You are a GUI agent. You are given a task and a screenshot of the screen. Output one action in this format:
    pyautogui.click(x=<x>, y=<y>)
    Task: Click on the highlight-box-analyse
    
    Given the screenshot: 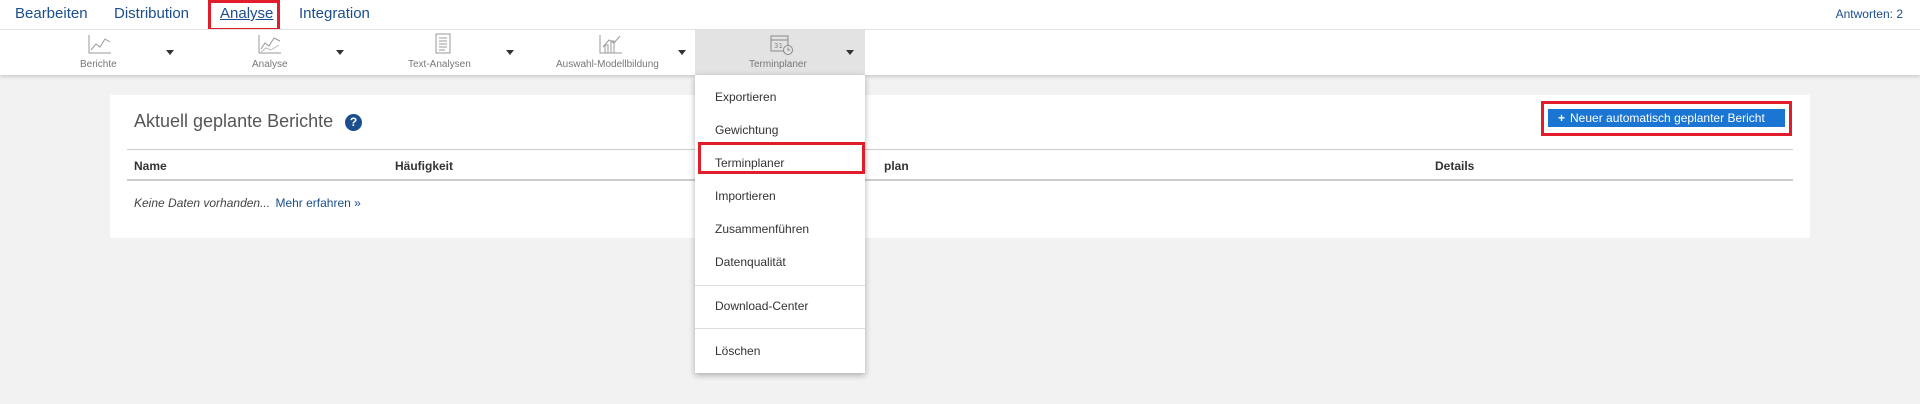 What is the action you would take?
    pyautogui.click(x=244, y=15)
    